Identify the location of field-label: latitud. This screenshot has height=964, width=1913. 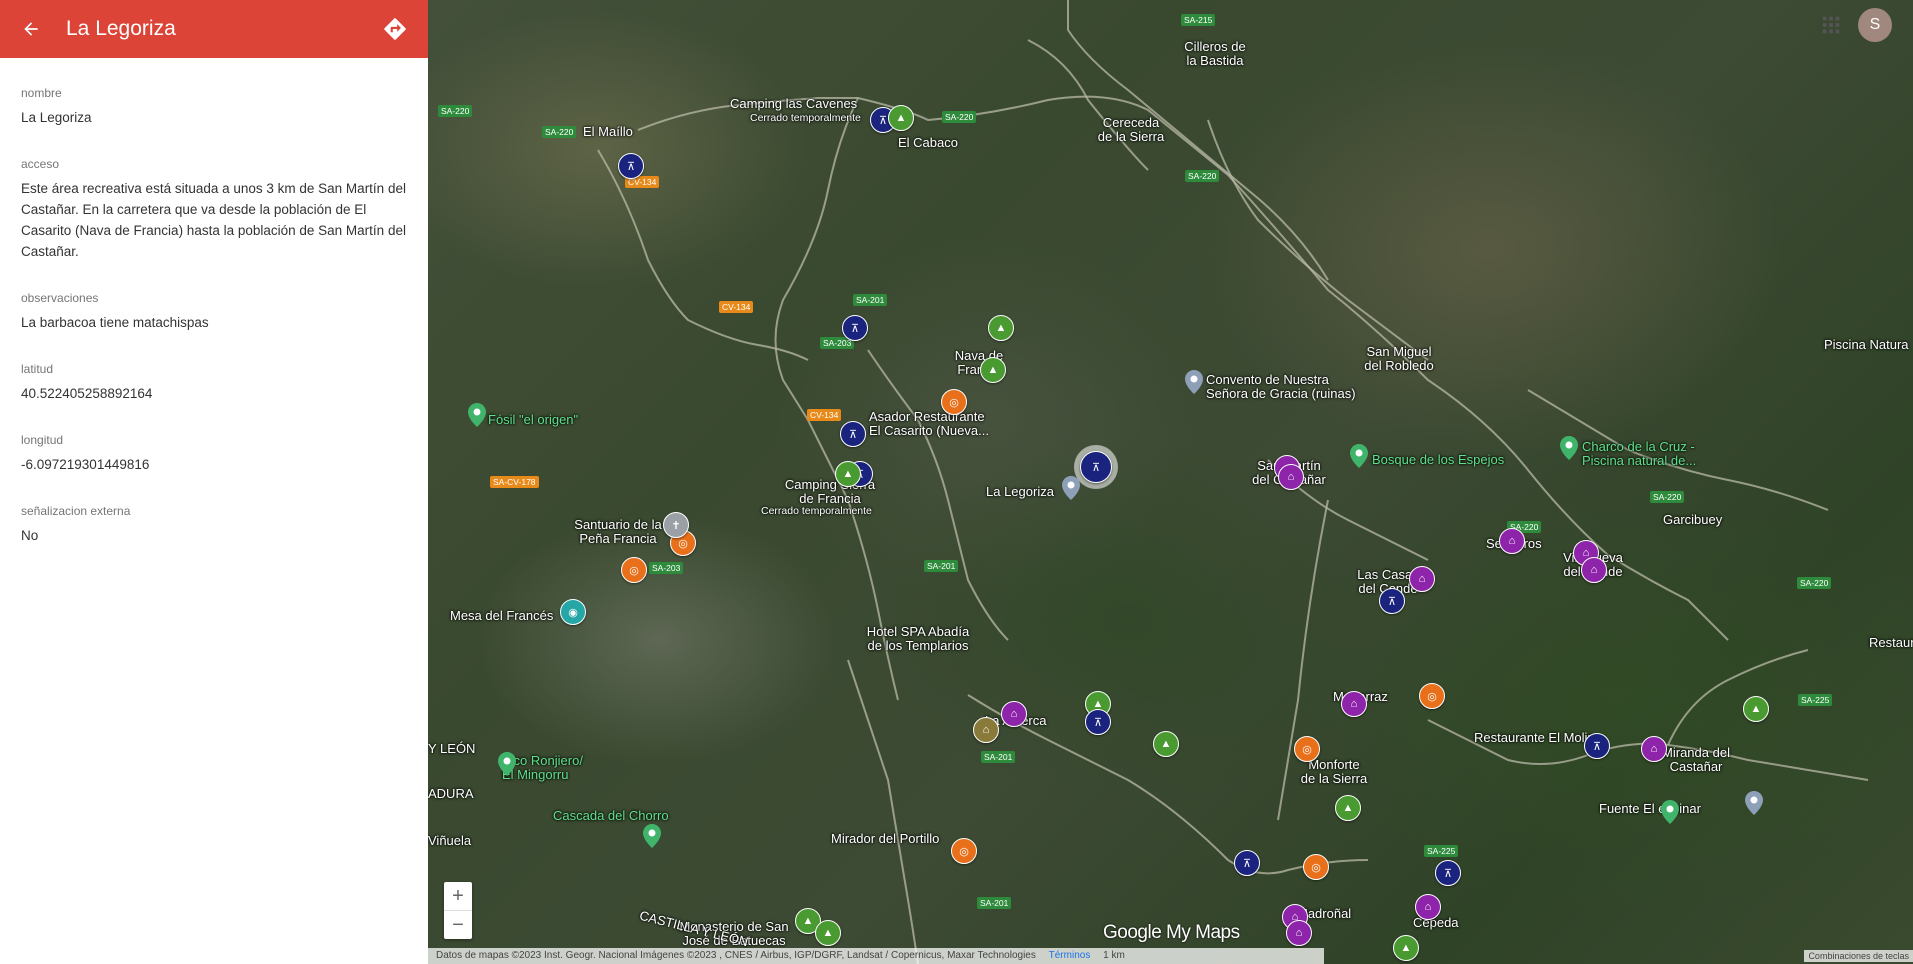
(37, 369).